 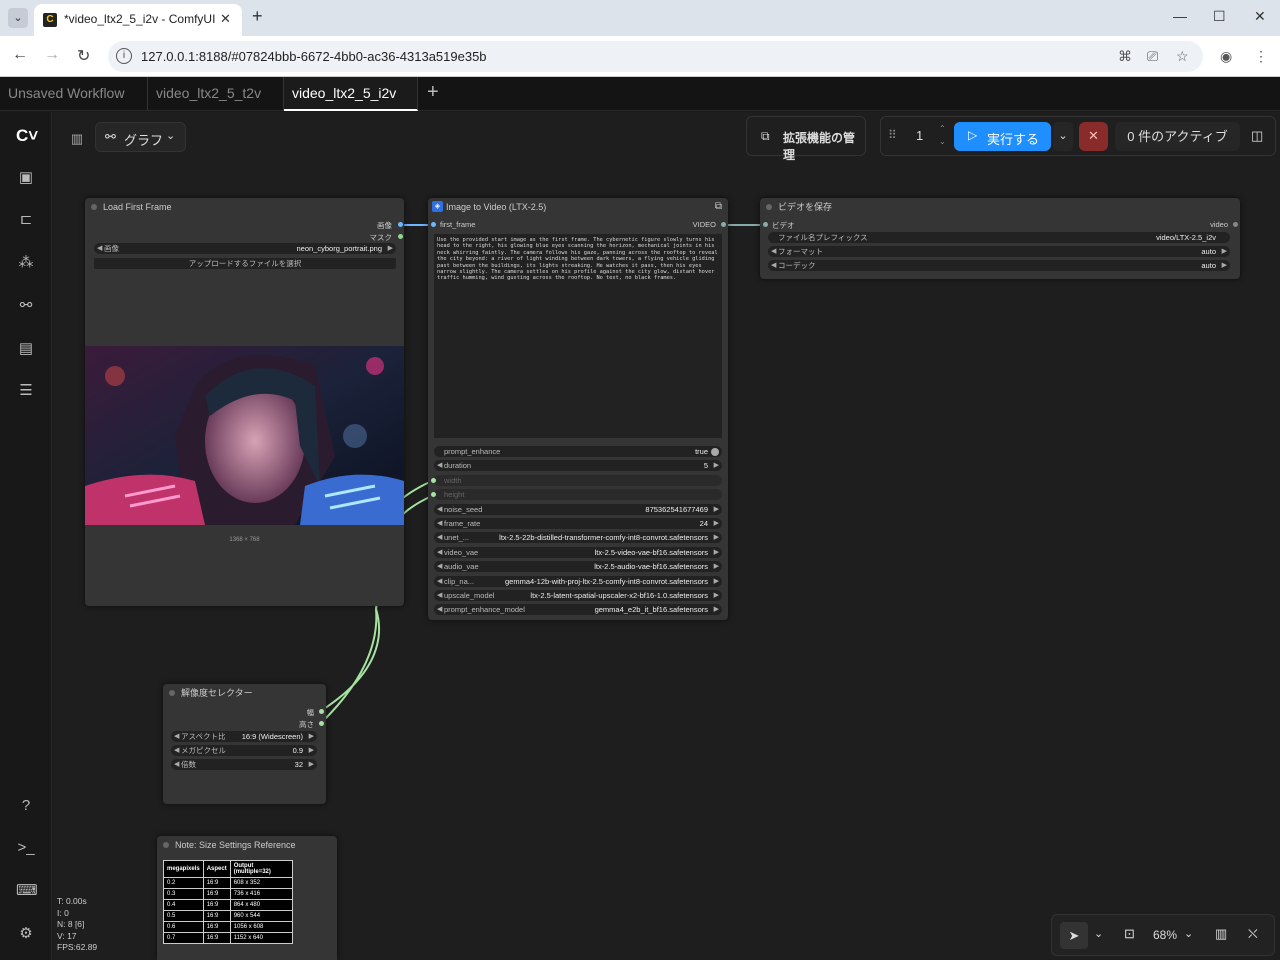 What do you see at coordinates (244, 693) in the screenshot?
I see `node-header: 解像度セレクター` at bounding box center [244, 693].